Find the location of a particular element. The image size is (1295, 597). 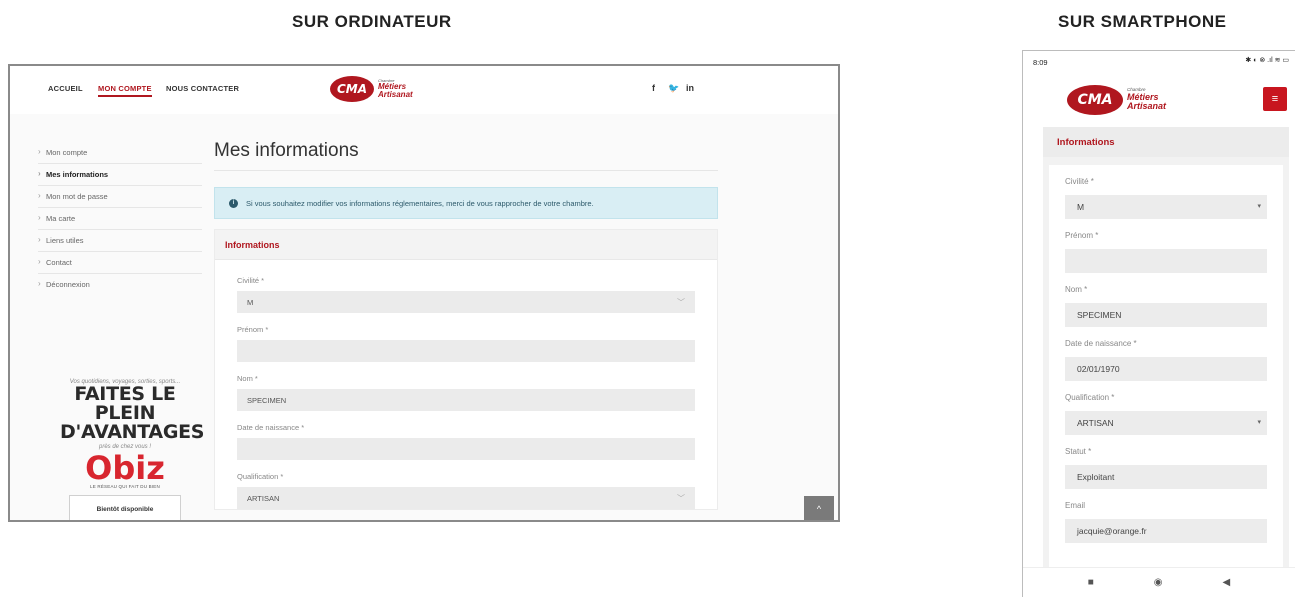

email-field: jacquie@orange.fr is located at coordinates (1166, 531).